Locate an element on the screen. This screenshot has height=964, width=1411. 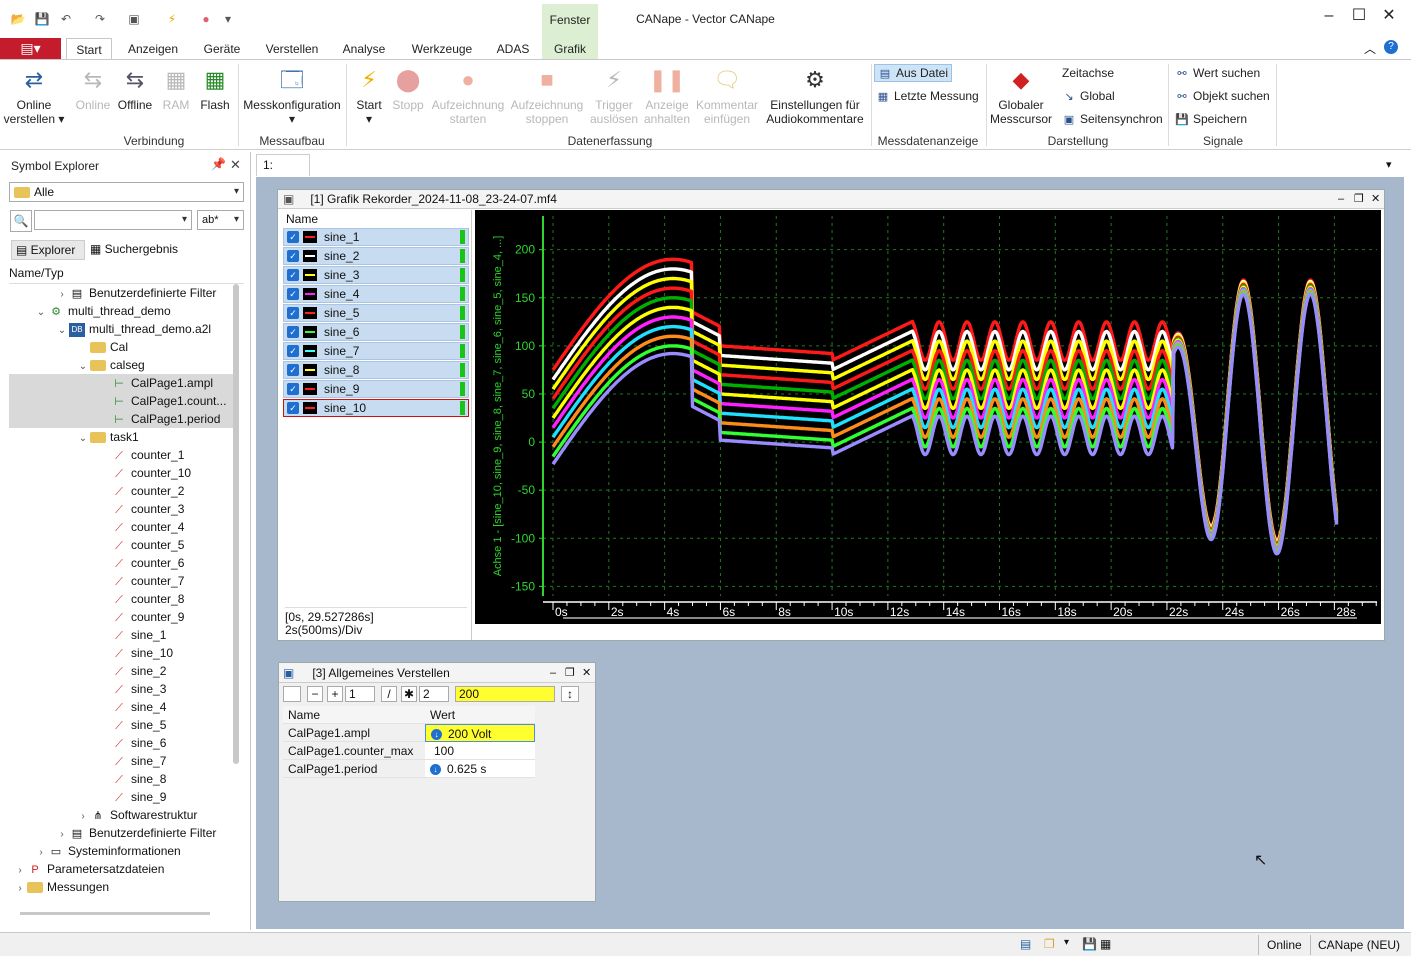
signal-row: ✓ sine_6 is located at coordinates (376, 332).